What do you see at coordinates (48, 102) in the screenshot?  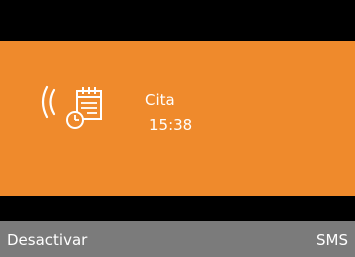 I see `ringing-icon` at bounding box center [48, 102].